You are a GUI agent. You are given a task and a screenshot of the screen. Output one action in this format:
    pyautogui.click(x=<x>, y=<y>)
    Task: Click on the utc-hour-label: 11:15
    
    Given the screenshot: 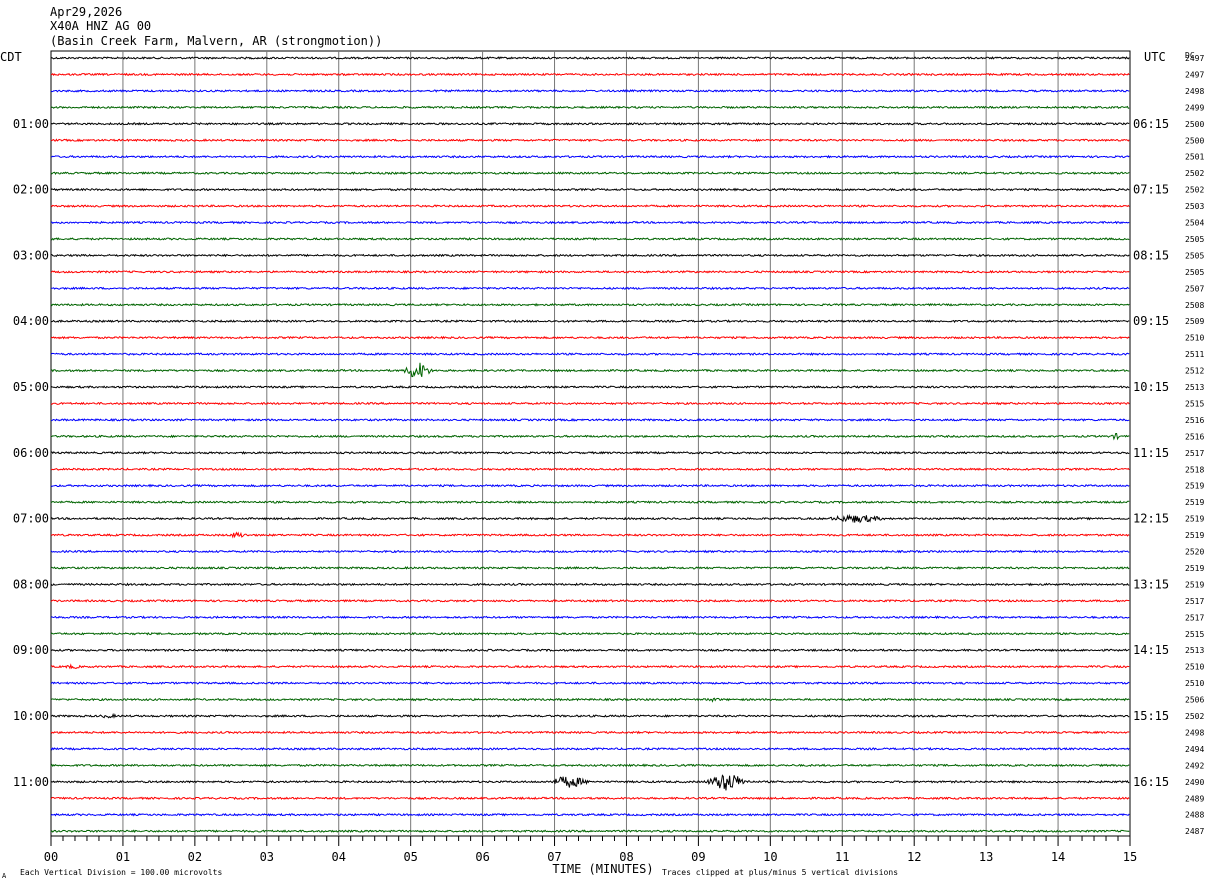 What is the action you would take?
    pyautogui.click(x=1151, y=453)
    